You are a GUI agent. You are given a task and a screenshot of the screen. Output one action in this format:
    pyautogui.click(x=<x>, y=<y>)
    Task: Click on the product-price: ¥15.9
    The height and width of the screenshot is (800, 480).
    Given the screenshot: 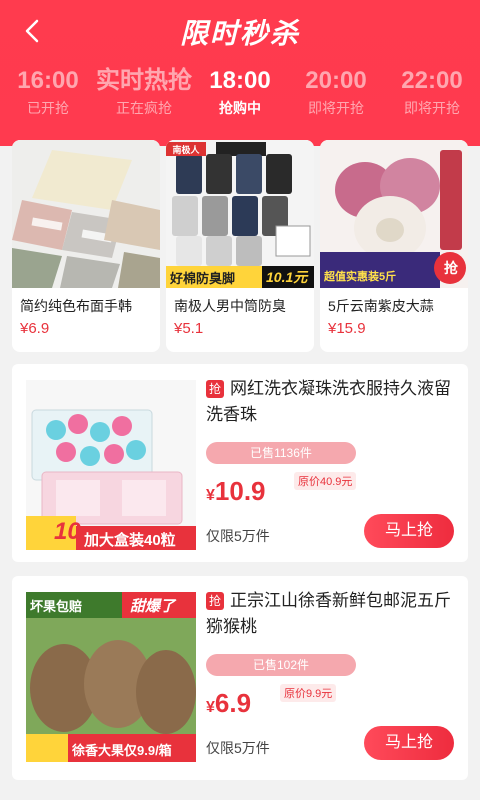 What is the action you would take?
    pyautogui.click(x=347, y=328)
    